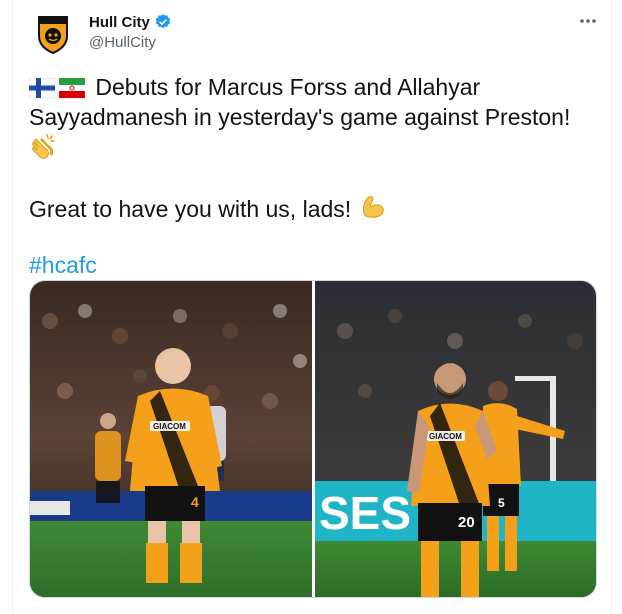  I want to click on verified-badge-icon, so click(163, 21).